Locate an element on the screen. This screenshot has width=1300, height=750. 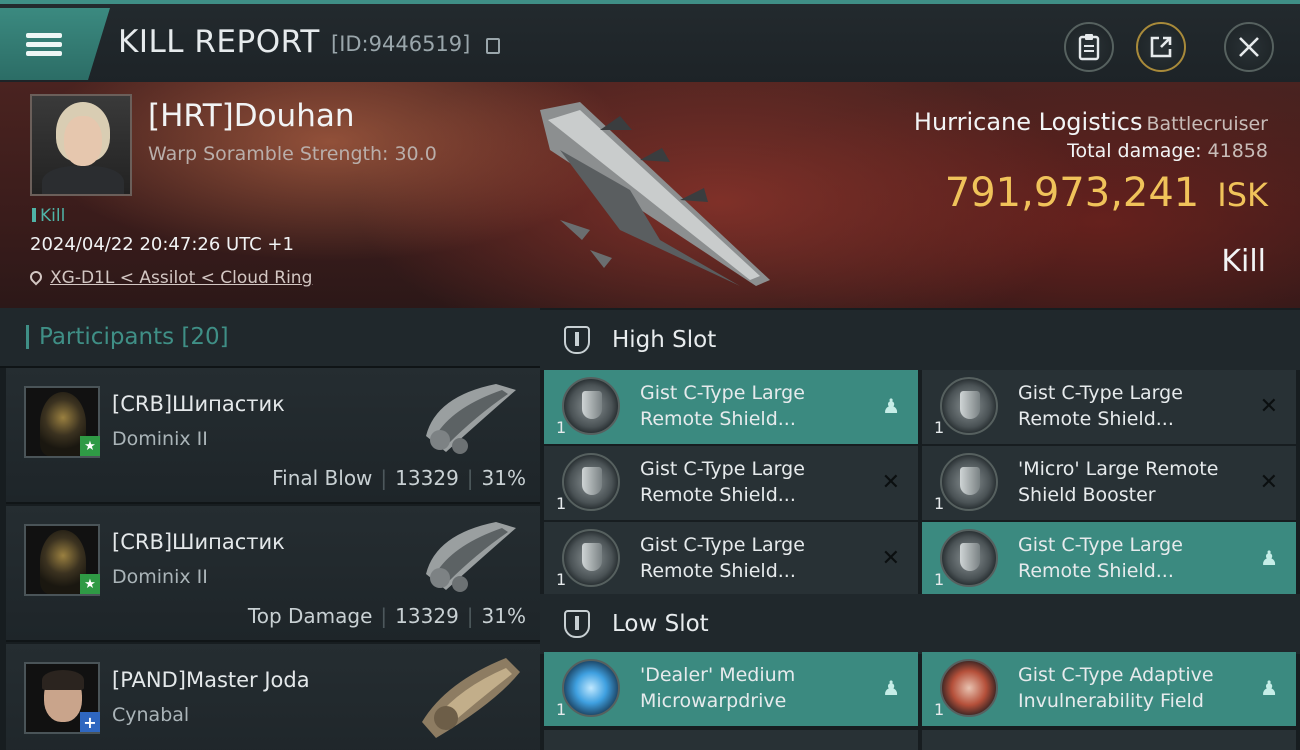
close-button is located at coordinates (1249, 47).